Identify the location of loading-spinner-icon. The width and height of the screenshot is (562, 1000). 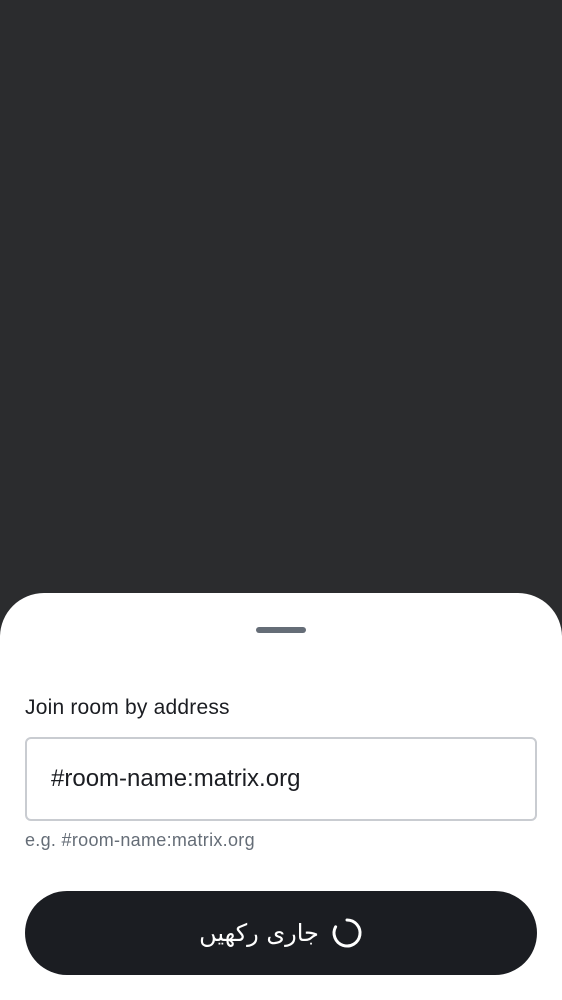
(347, 933).